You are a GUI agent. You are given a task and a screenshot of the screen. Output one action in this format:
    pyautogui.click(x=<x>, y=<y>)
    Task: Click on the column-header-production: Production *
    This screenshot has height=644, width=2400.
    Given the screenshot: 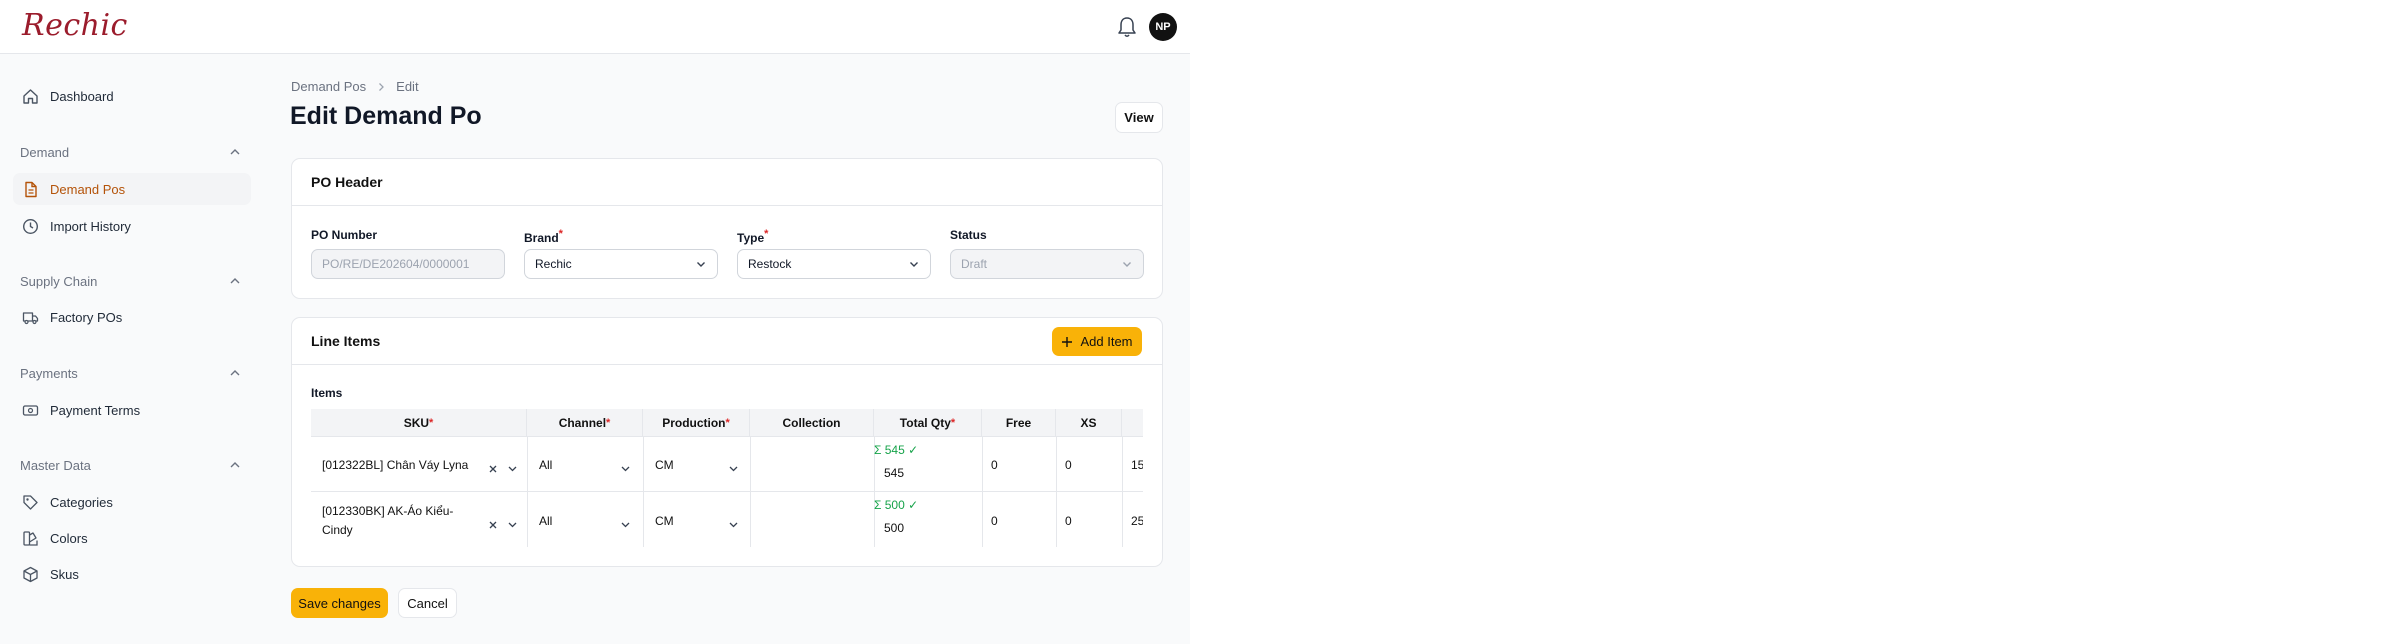 What is the action you would take?
    pyautogui.click(x=696, y=422)
    